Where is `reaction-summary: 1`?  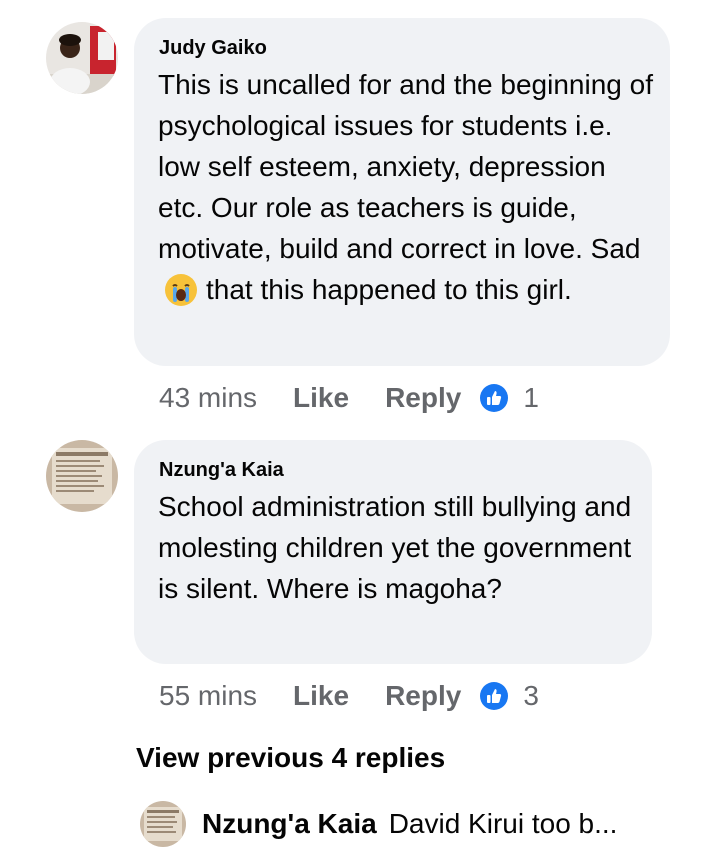 reaction-summary: 1 is located at coordinates (509, 398).